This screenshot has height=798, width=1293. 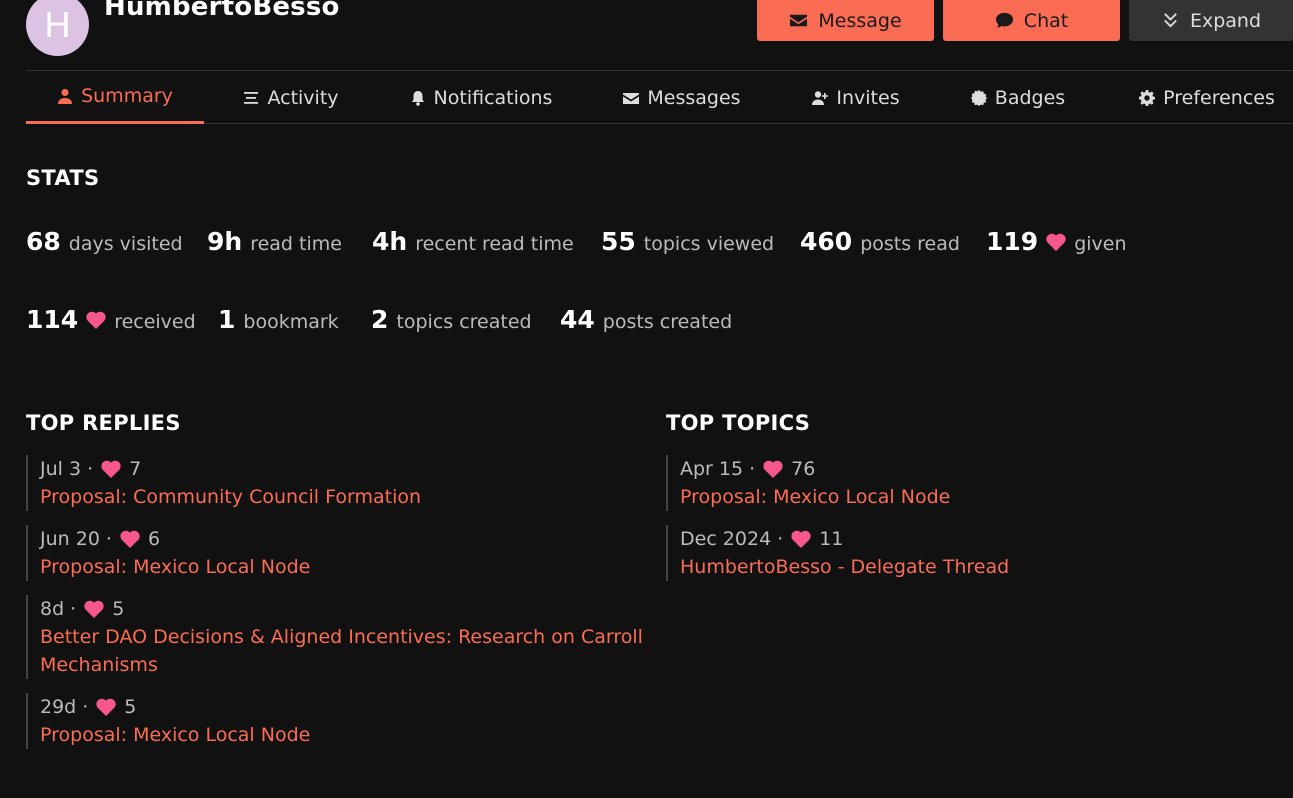 I want to click on message-button: Message, so click(x=845, y=20).